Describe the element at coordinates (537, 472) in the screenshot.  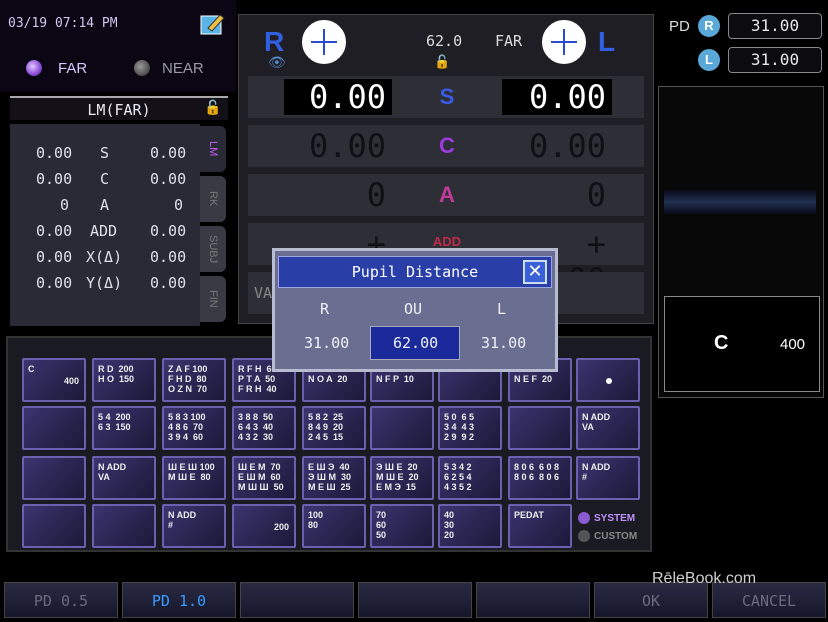
I see `chart-label: 8 0 6 6 0 8 8 0 6 8 0 6` at that location.